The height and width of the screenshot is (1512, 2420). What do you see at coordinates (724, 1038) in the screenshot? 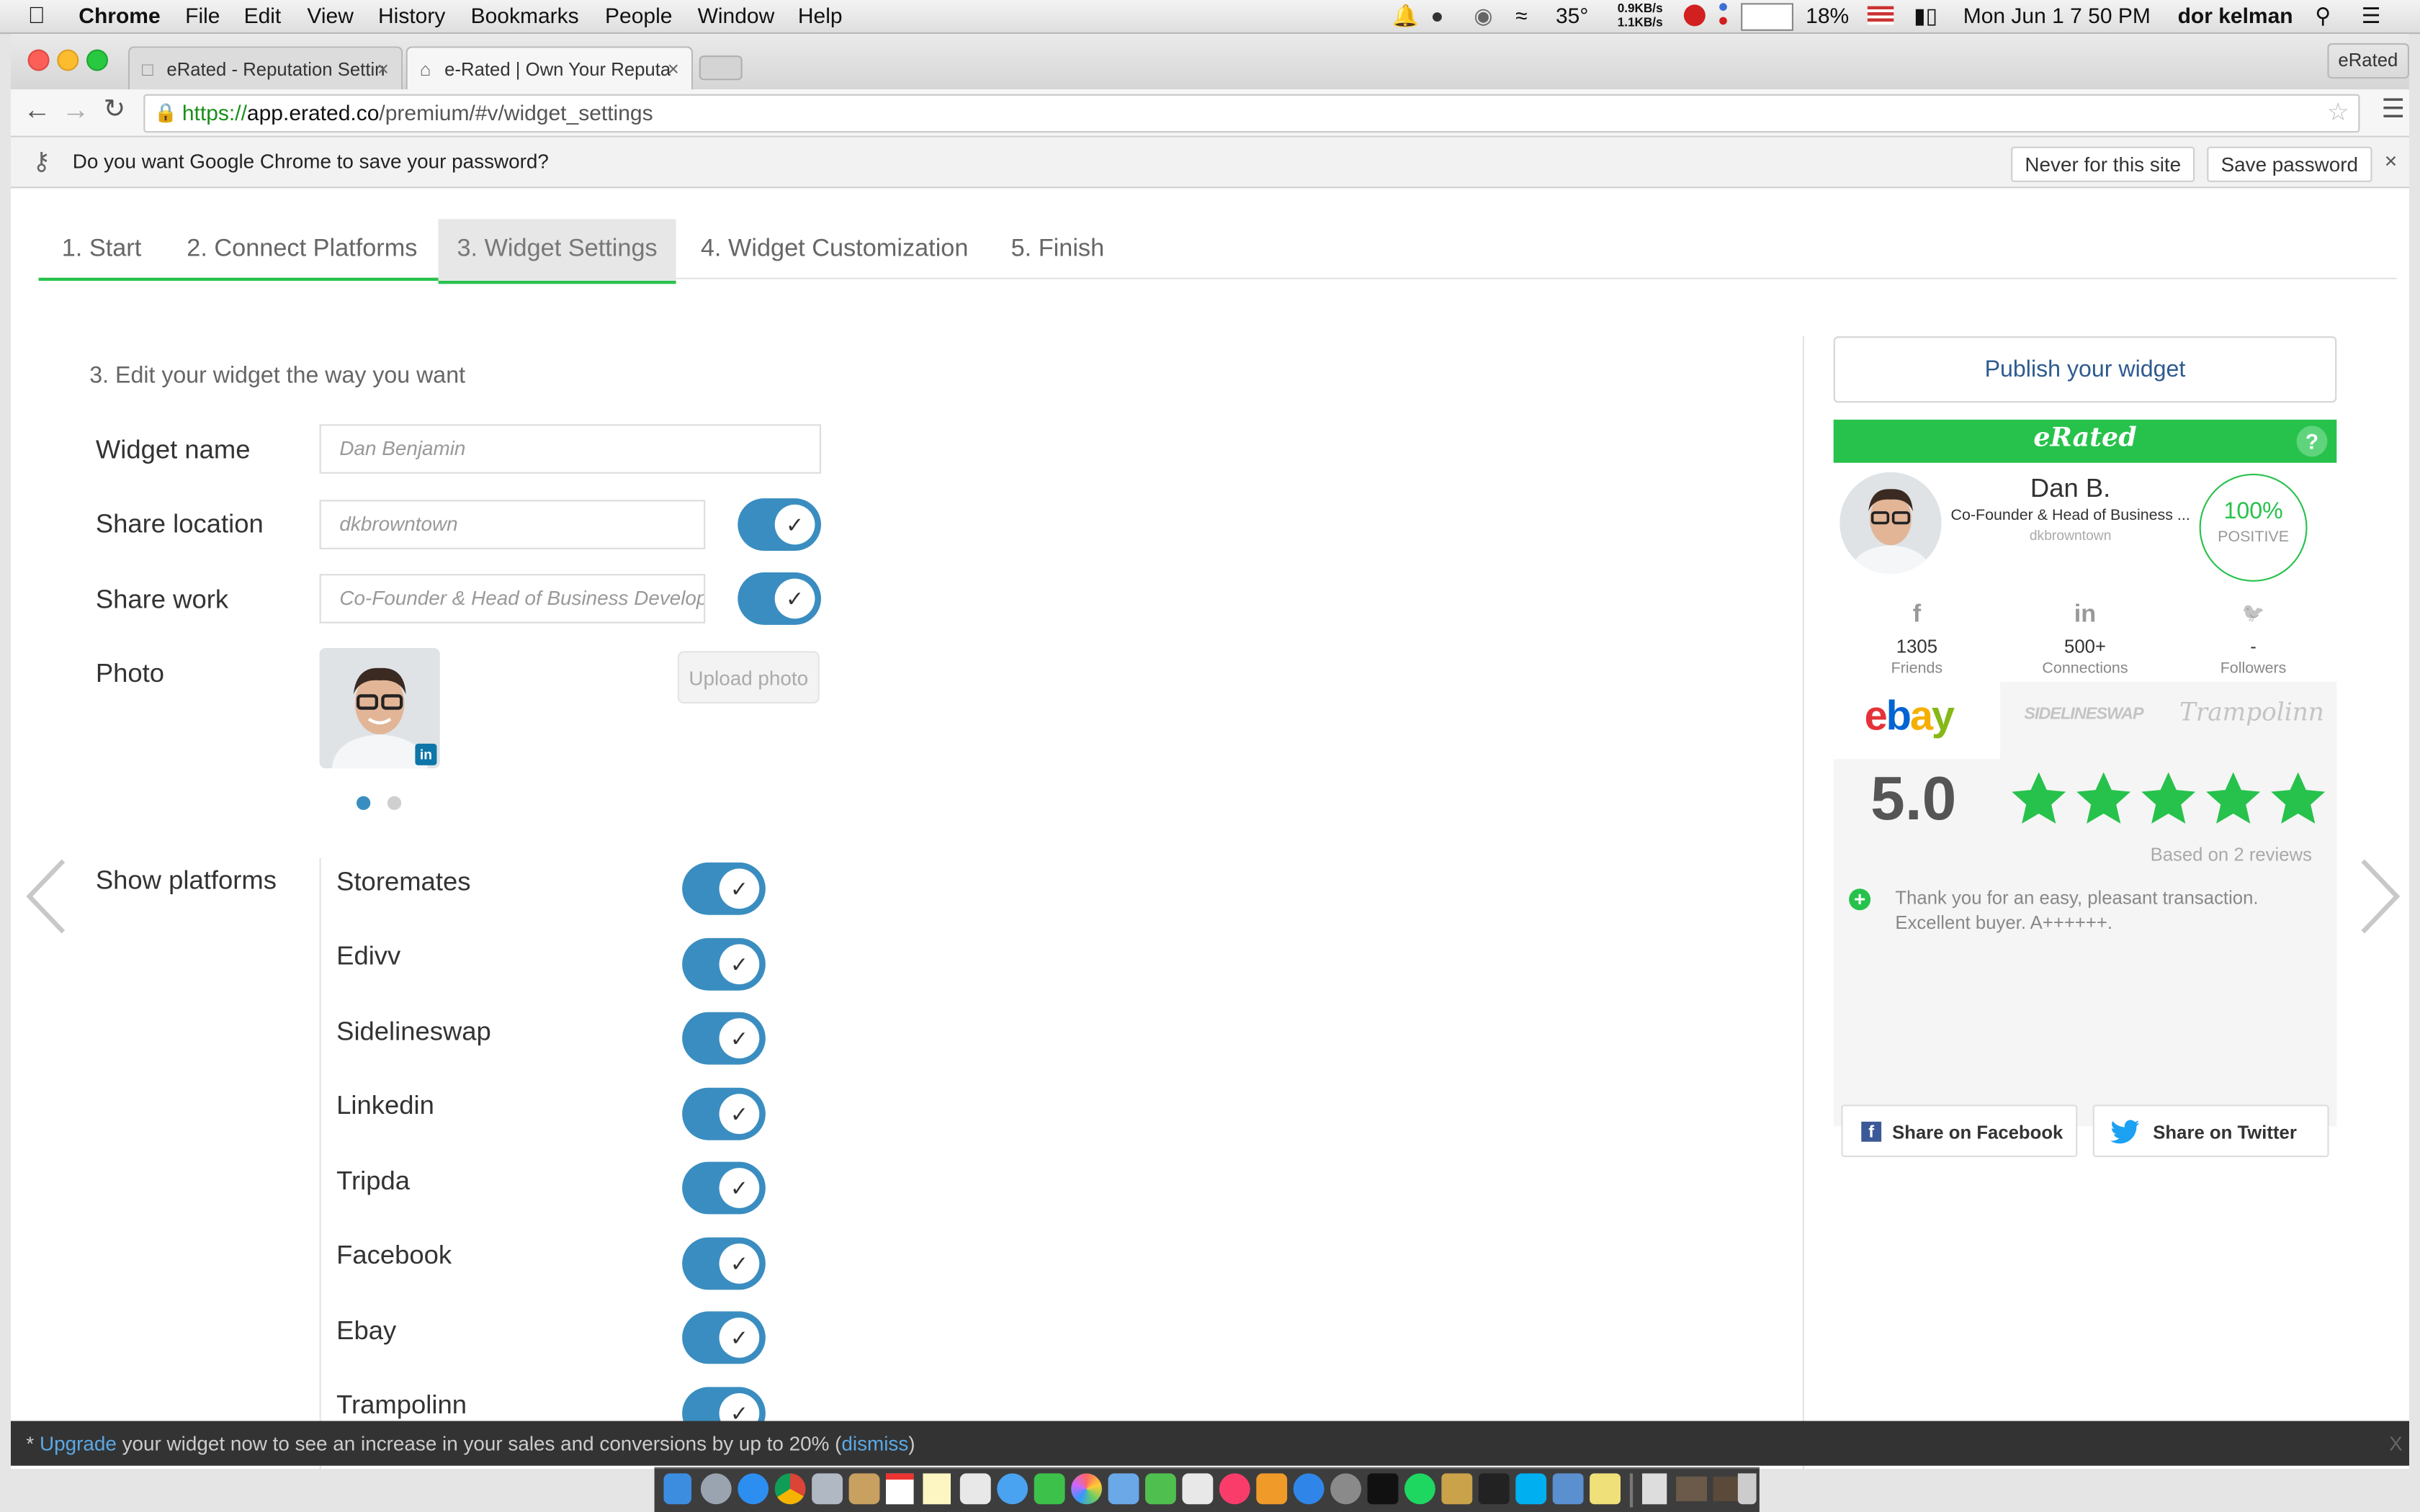
I see `platform-toggle-sidelineswap: ✓` at bounding box center [724, 1038].